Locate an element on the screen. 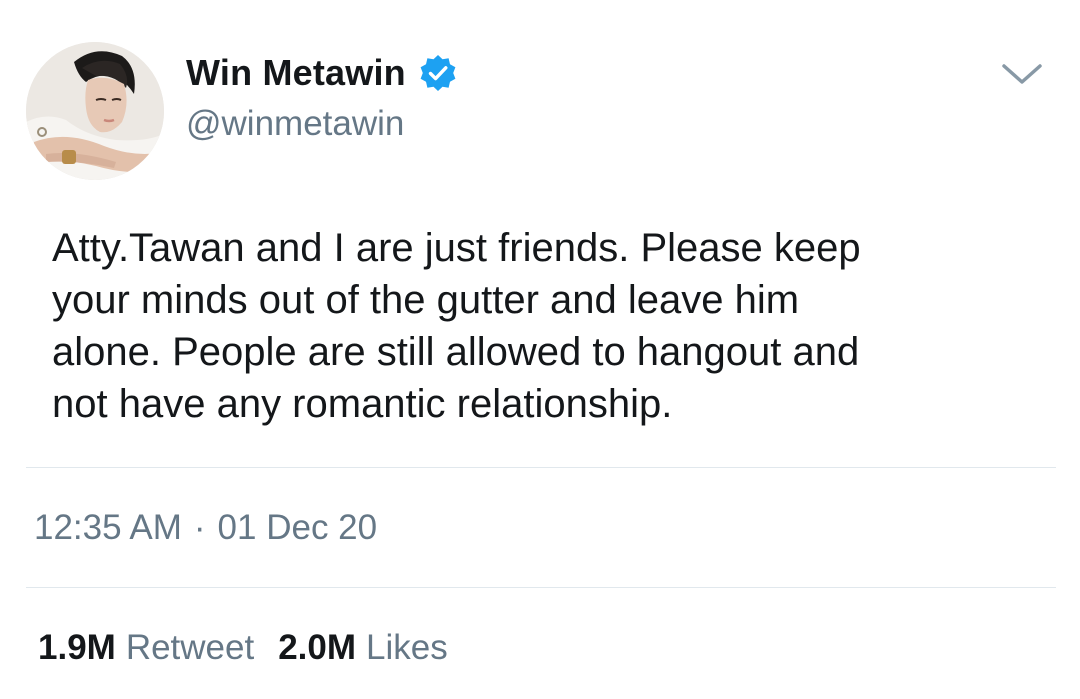  retweet-stat: 1.9M Retweet is located at coordinates (146, 648).